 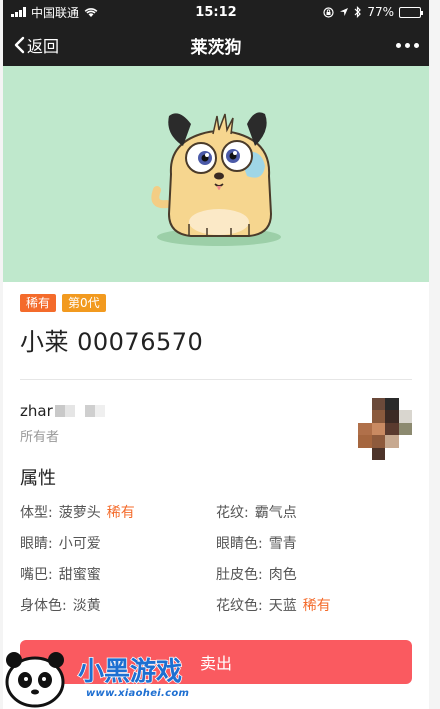 What do you see at coordinates (38, 303) in the screenshot?
I see `rarity-badge: 稀有` at bounding box center [38, 303].